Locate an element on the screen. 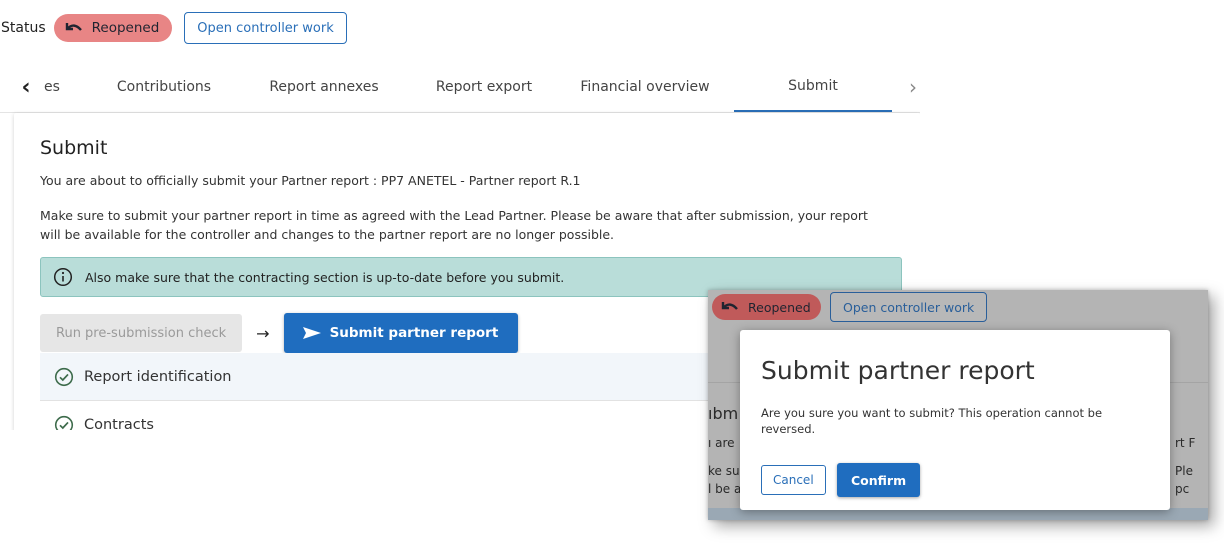  tab-previous-partial: es is located at coordinates (59, 87).